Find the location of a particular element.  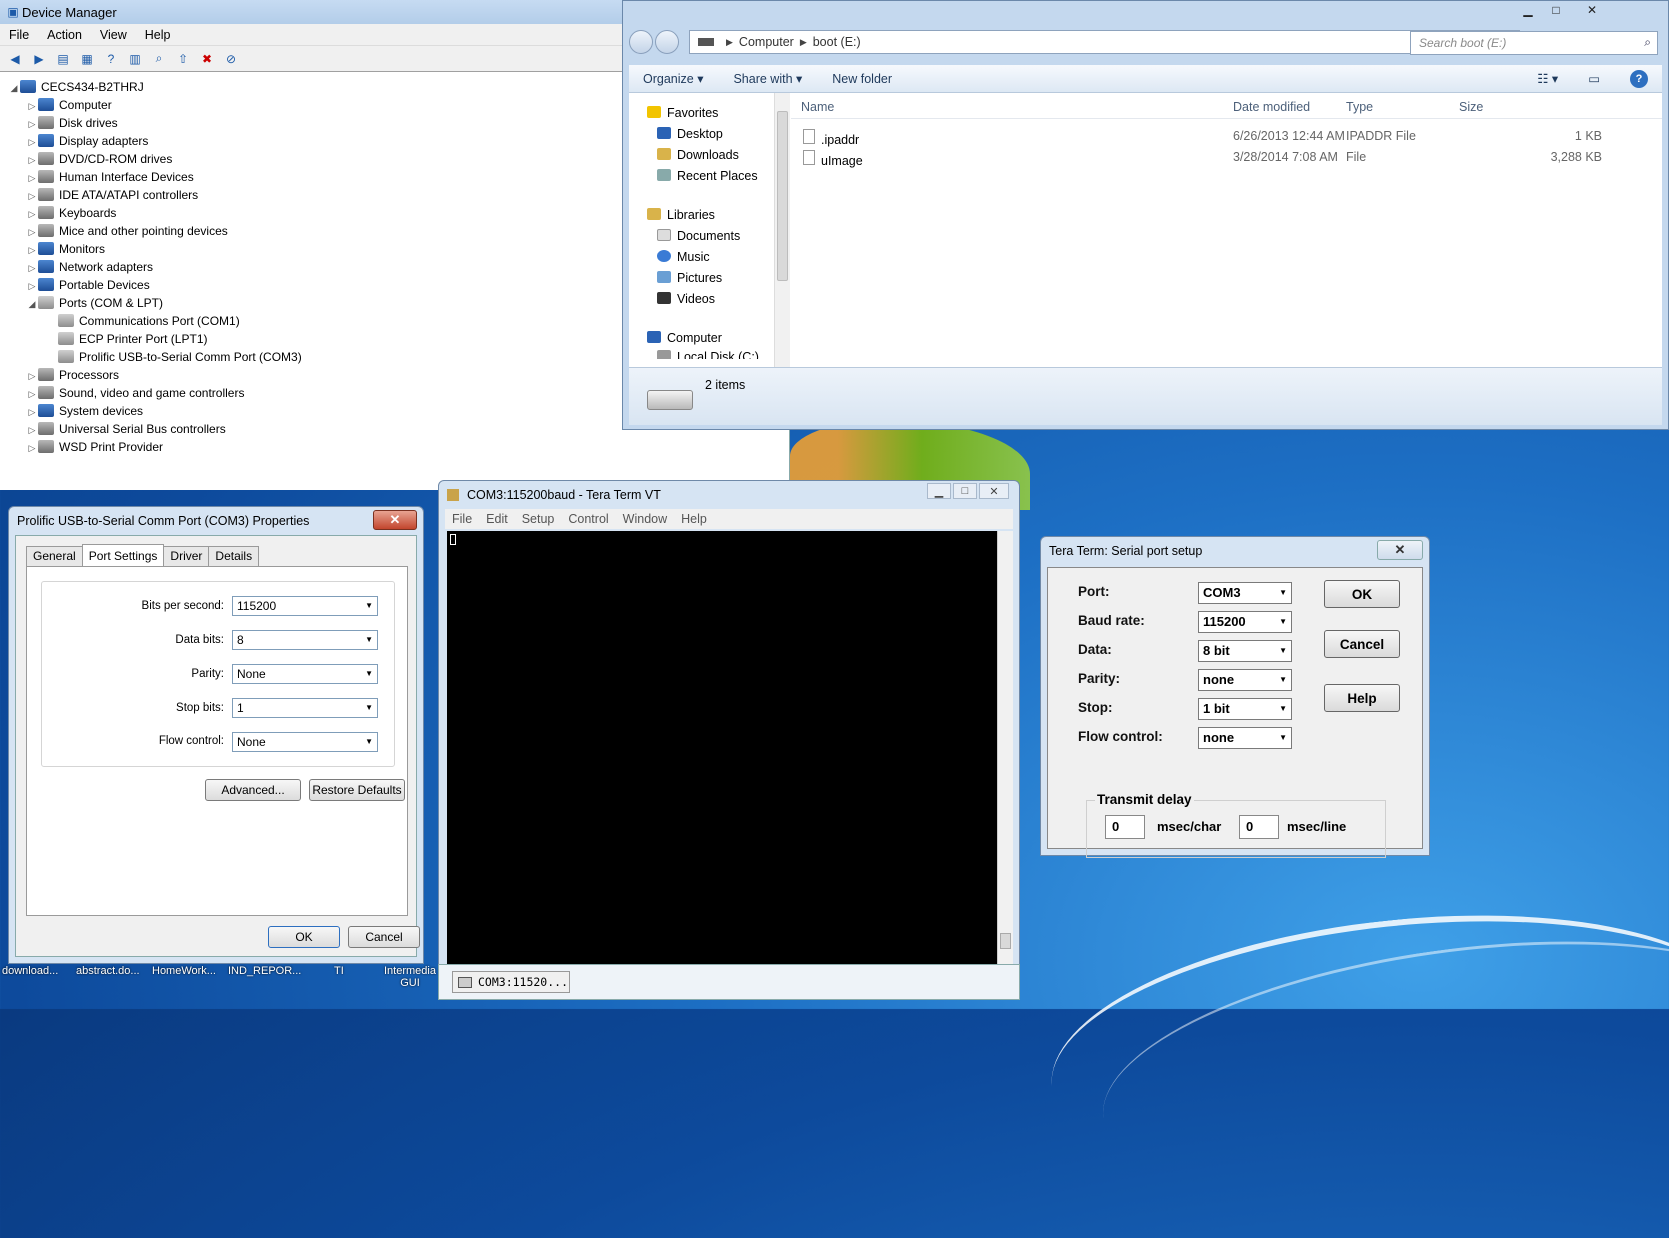

breadcrumb-item: boot (E:) is located at coordinates (837, 42).